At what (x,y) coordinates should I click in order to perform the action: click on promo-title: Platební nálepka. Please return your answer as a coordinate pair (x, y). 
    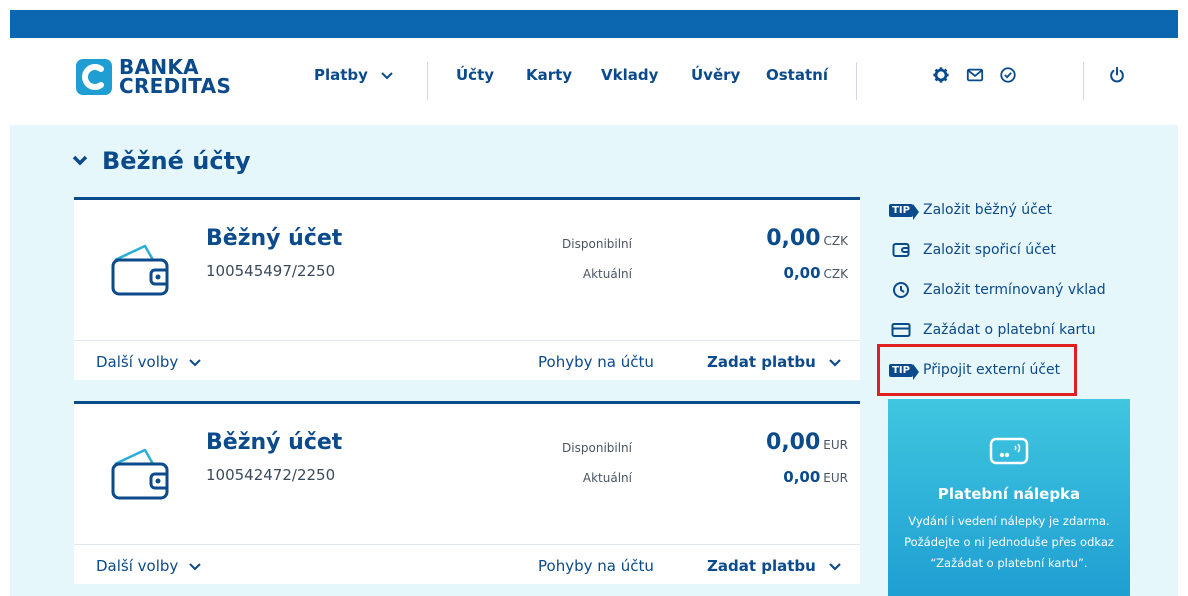
    Looking at the image, I should click on (1009, 494).